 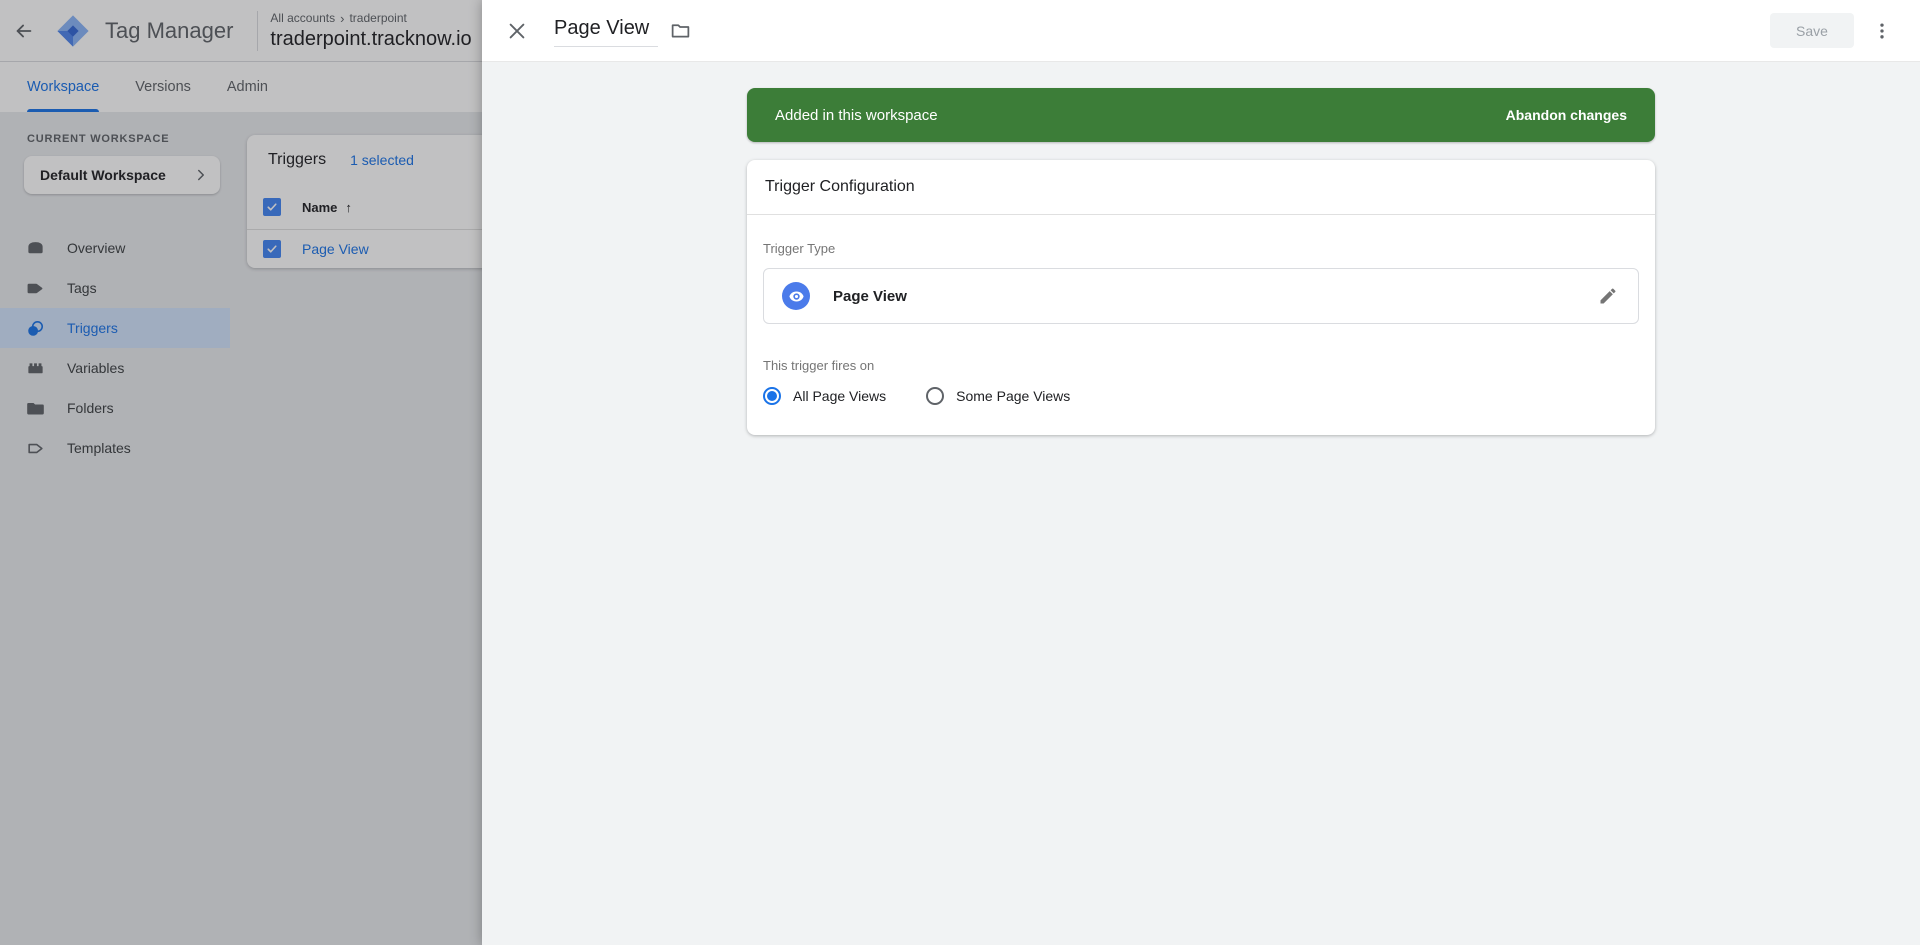 What do you see at coordinates (1201, 115) in the screenshot?
I see `workspace-status-banner: Added in this workspace Abandon changes` at bounding box center [1201, 115].